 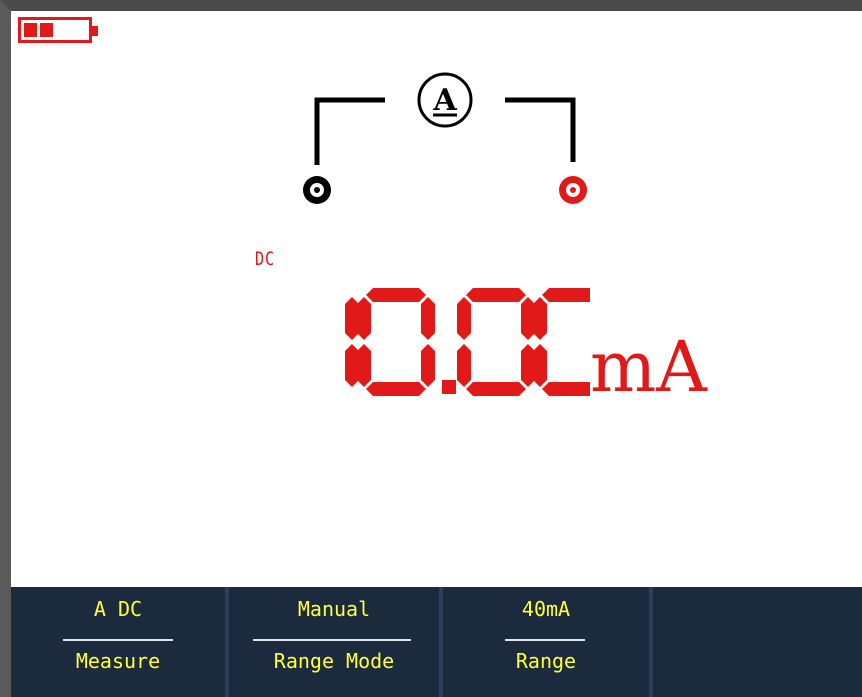 I want to click on softkey-measure: A DC Measure, so click(x=118, y=642).